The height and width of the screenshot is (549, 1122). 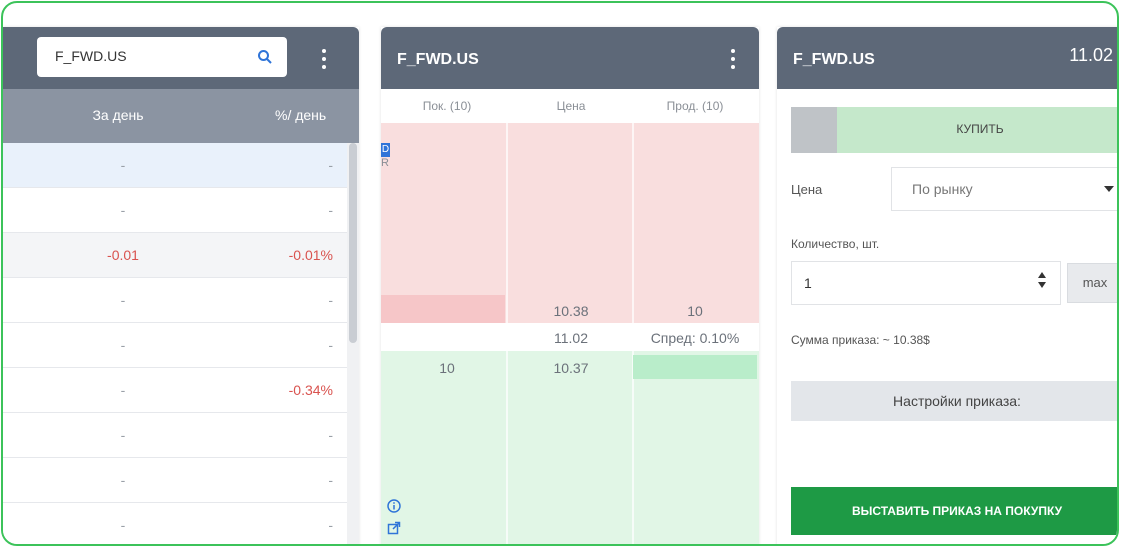 I want to click on order-settings-button: Настройки приказа:, so click(x=954, y=401).